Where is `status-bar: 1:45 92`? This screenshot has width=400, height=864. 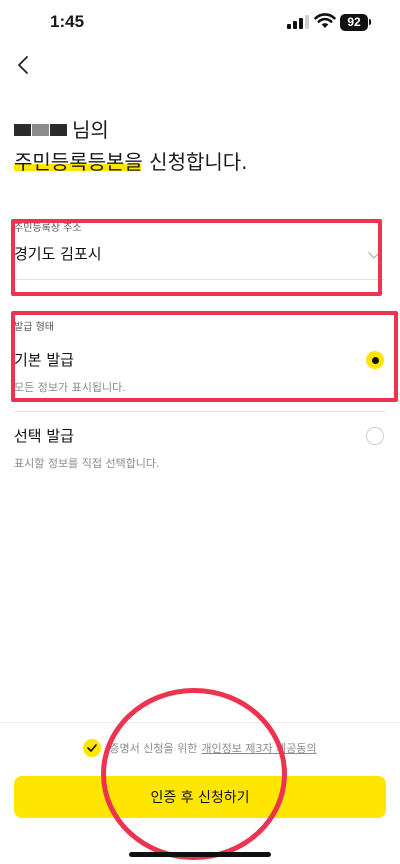
status-bar: 1:45 92 is located at coordinates (200, 24).